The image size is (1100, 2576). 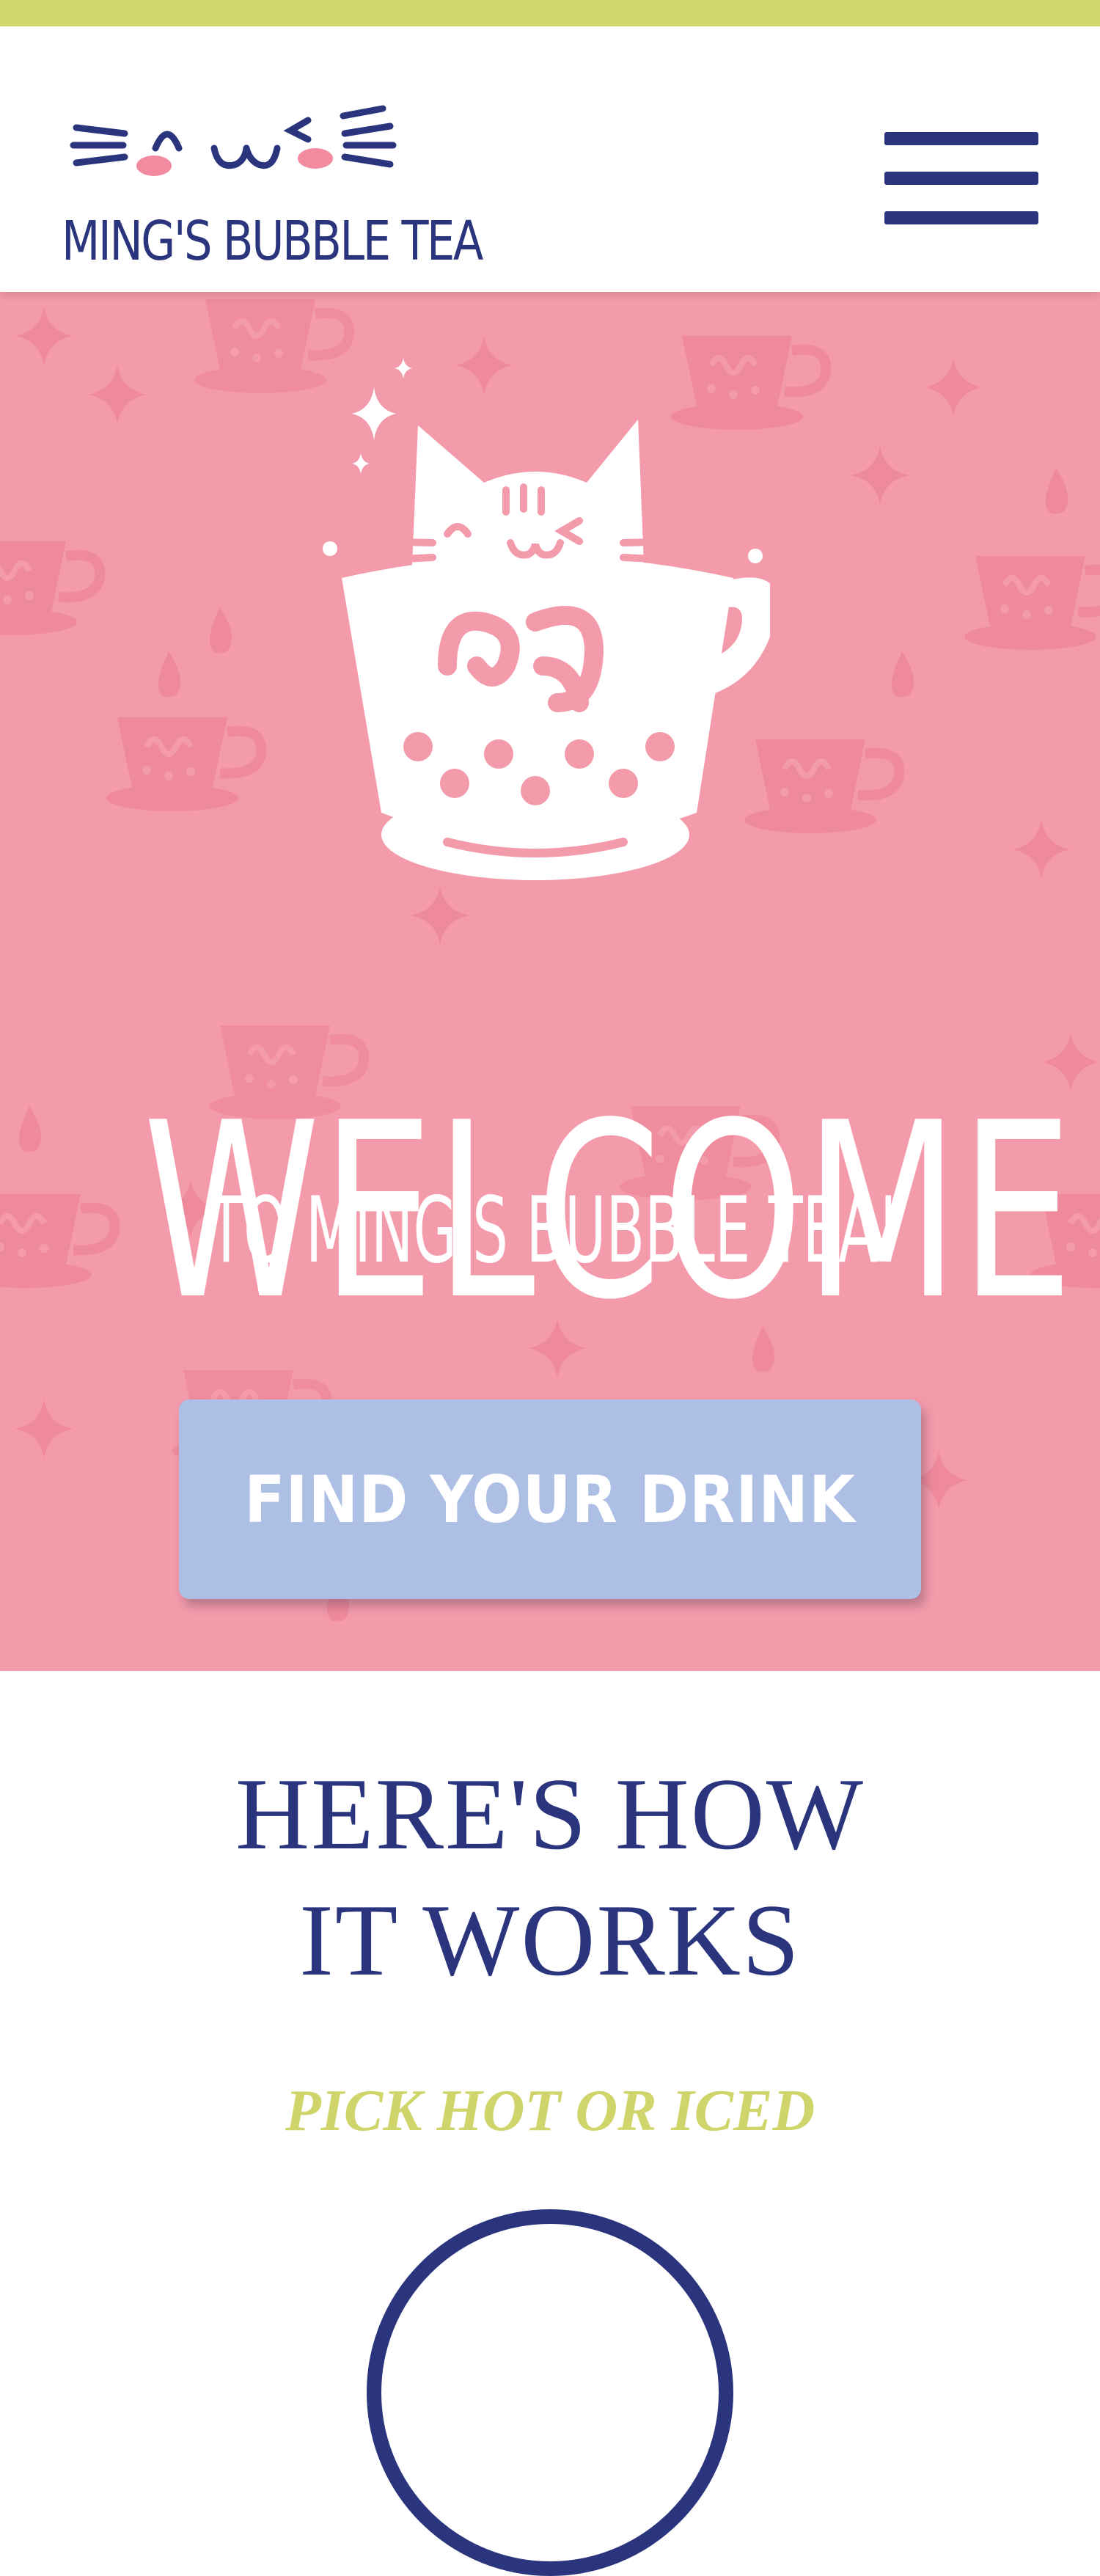 I want to click on find-your-drink-label: FIND YOUR DRINK, so click(x=550, y=1499).